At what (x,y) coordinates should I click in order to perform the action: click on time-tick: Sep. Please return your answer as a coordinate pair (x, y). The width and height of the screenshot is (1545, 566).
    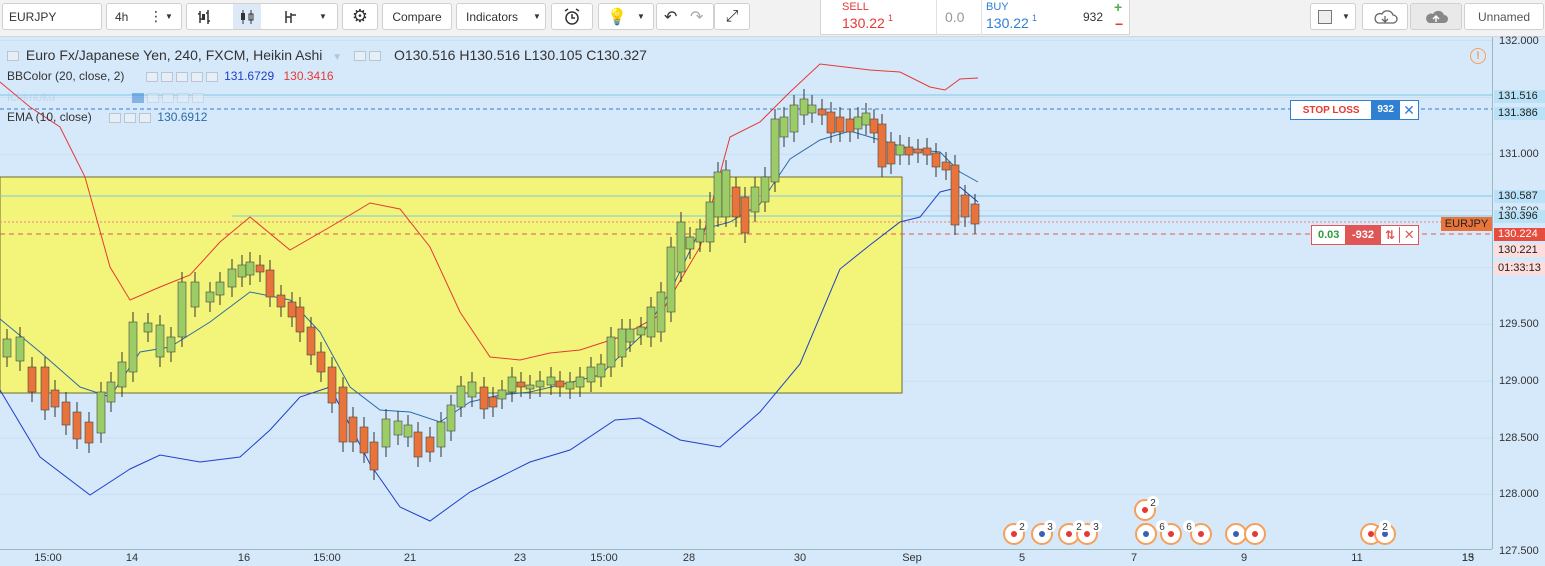
    Looking at the image, I should click on (912, 558).